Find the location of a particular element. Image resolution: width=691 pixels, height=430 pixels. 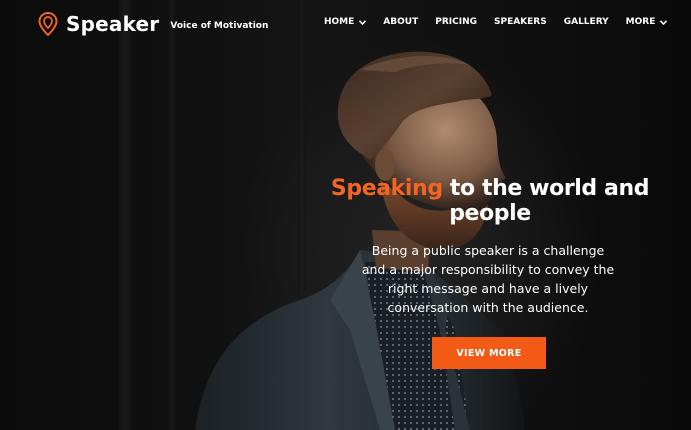

nav-item-about: ABOUT is located at coordinates (400, 22).